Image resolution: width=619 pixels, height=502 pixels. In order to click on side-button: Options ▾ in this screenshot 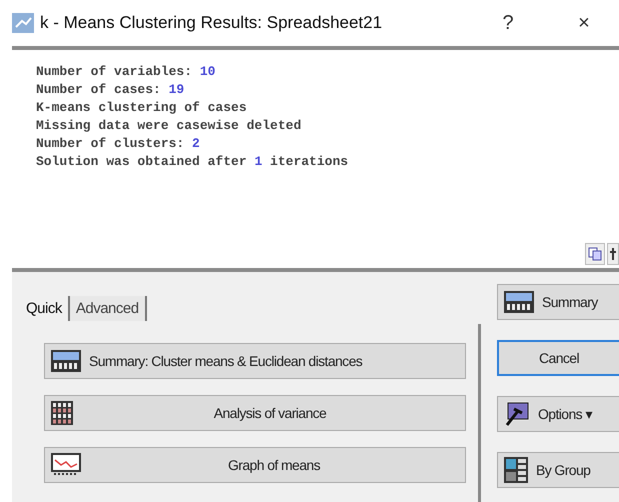, I will do `click(558, 414)`.